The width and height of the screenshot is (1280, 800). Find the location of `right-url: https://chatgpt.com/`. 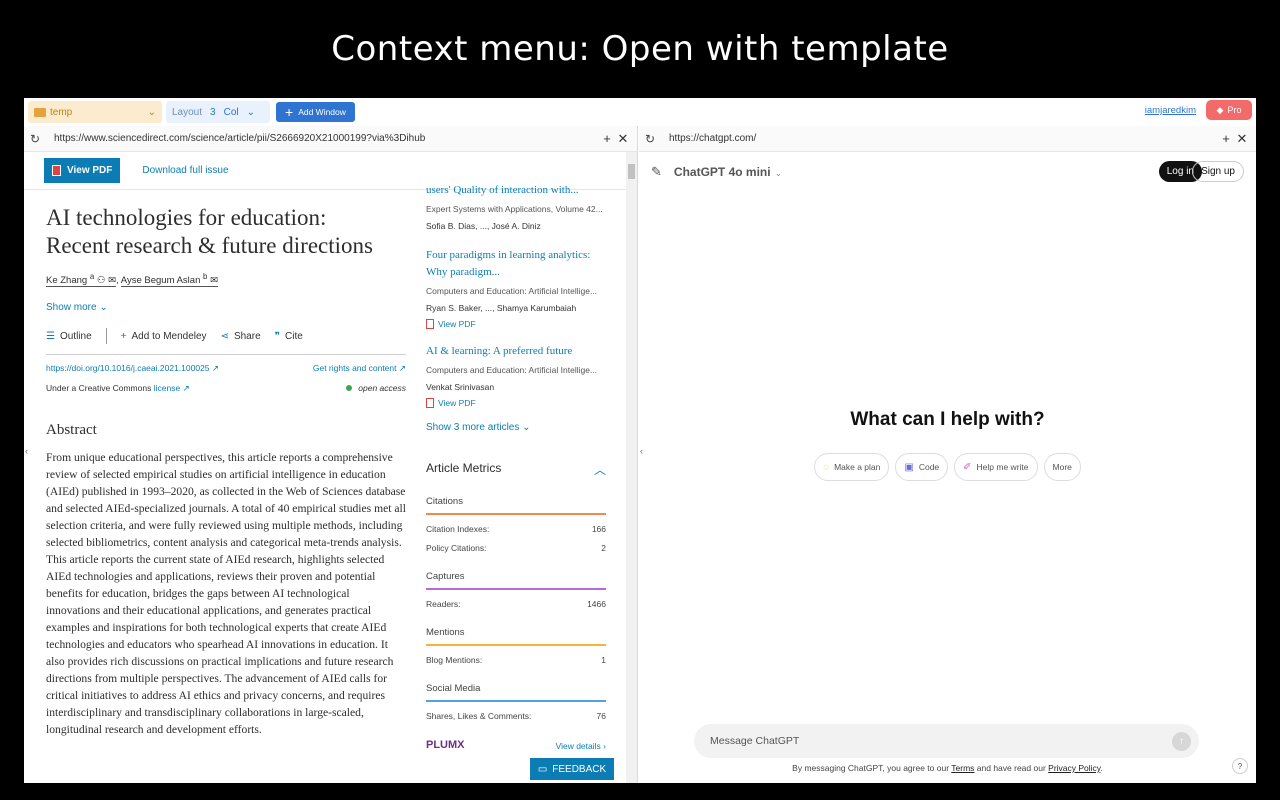

right-url: https://chatgpt.com/ is located at coordinates (943, 138).